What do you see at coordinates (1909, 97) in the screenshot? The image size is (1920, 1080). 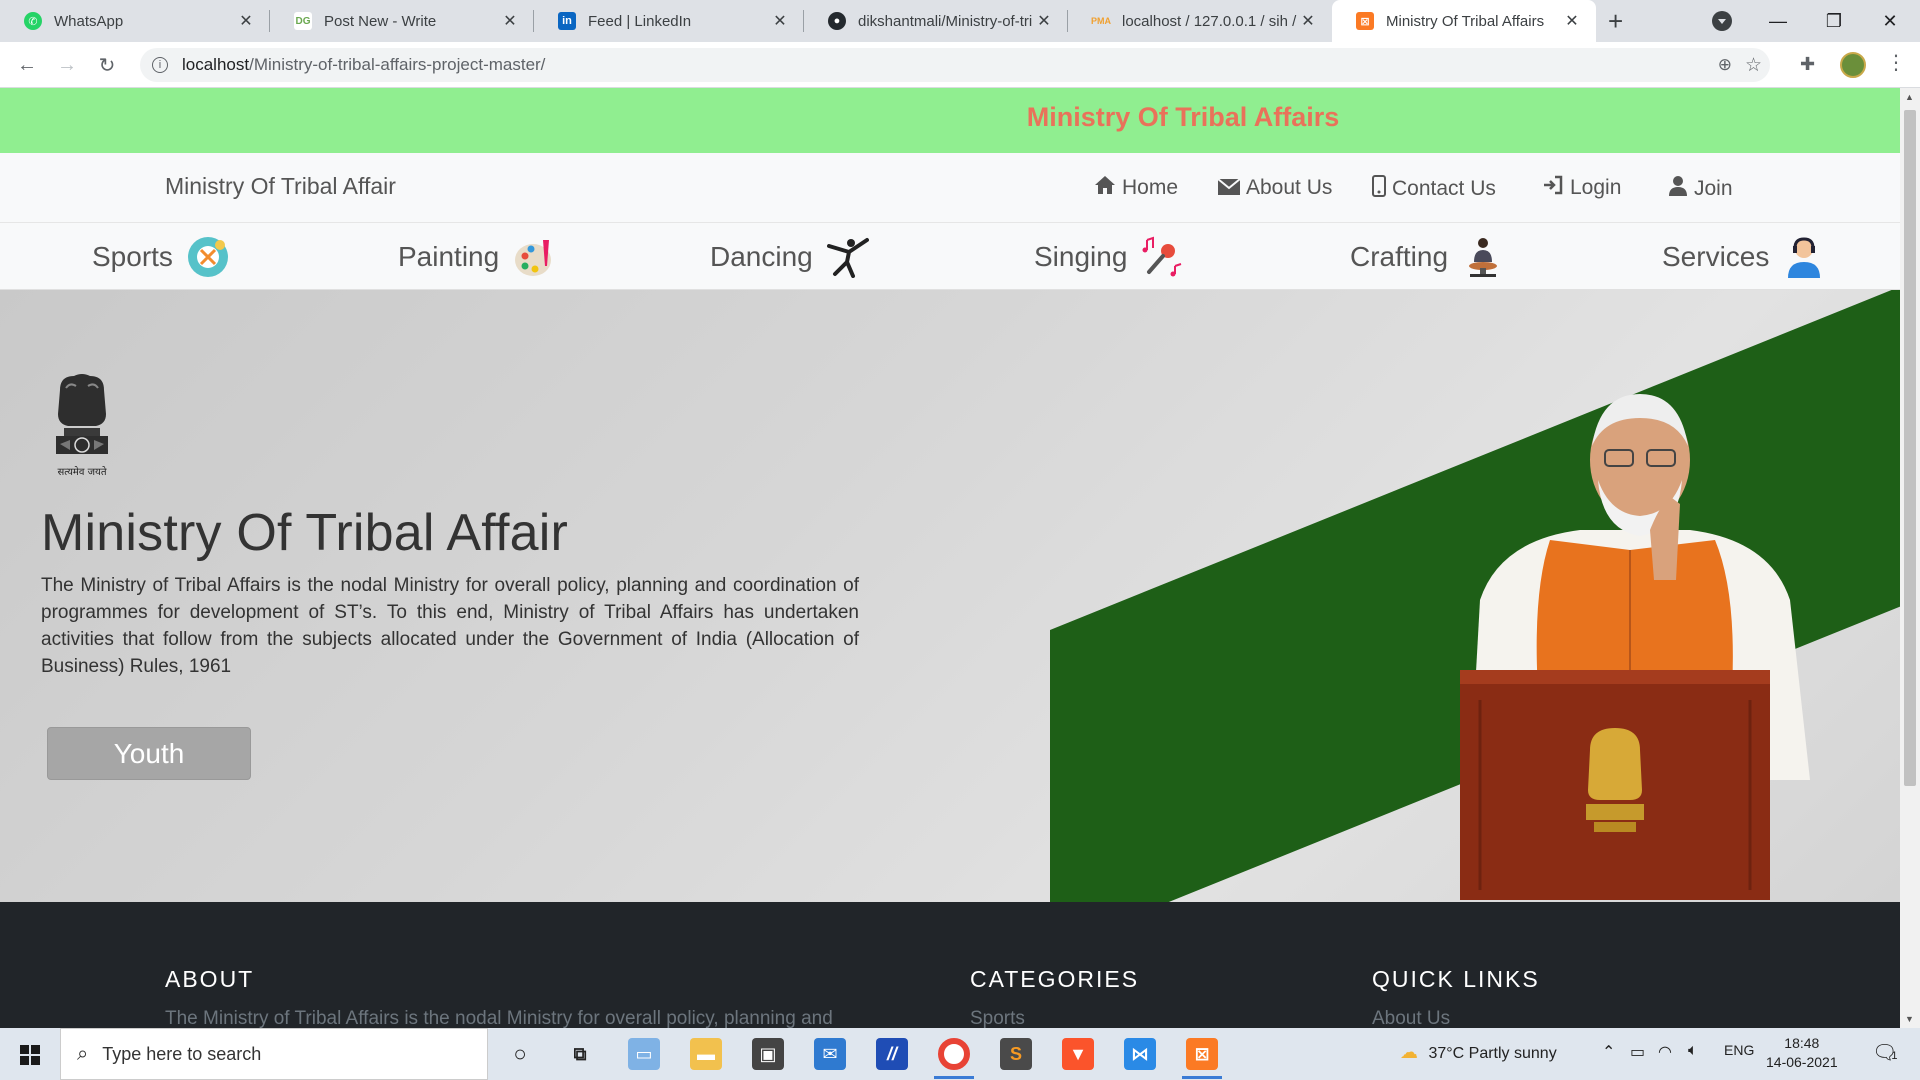 I see `scroll-up-arrow-icon: ▲` at bounding box center [1909, 97].